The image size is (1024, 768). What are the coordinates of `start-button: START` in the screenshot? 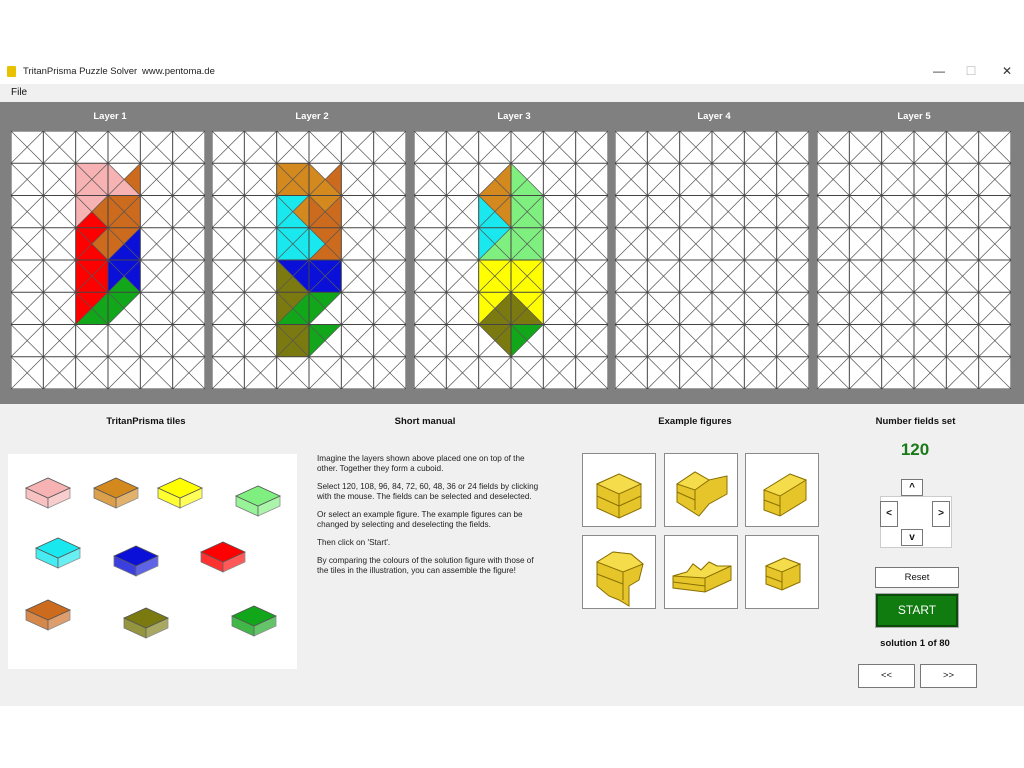 It's located at (917, 610).